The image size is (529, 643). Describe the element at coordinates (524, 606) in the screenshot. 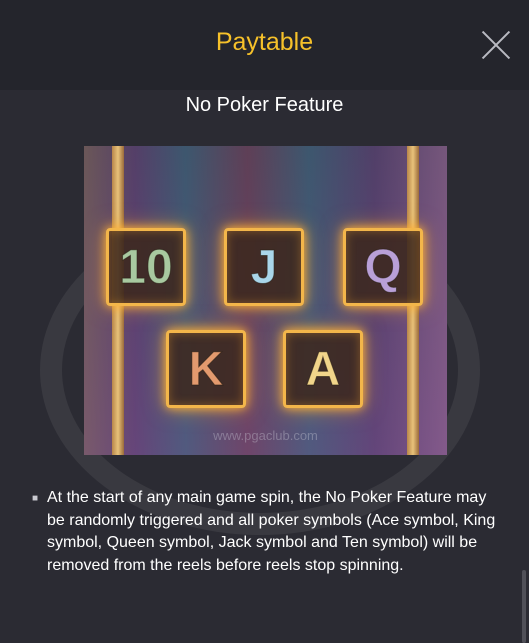

I see `scrollbar` at that location.